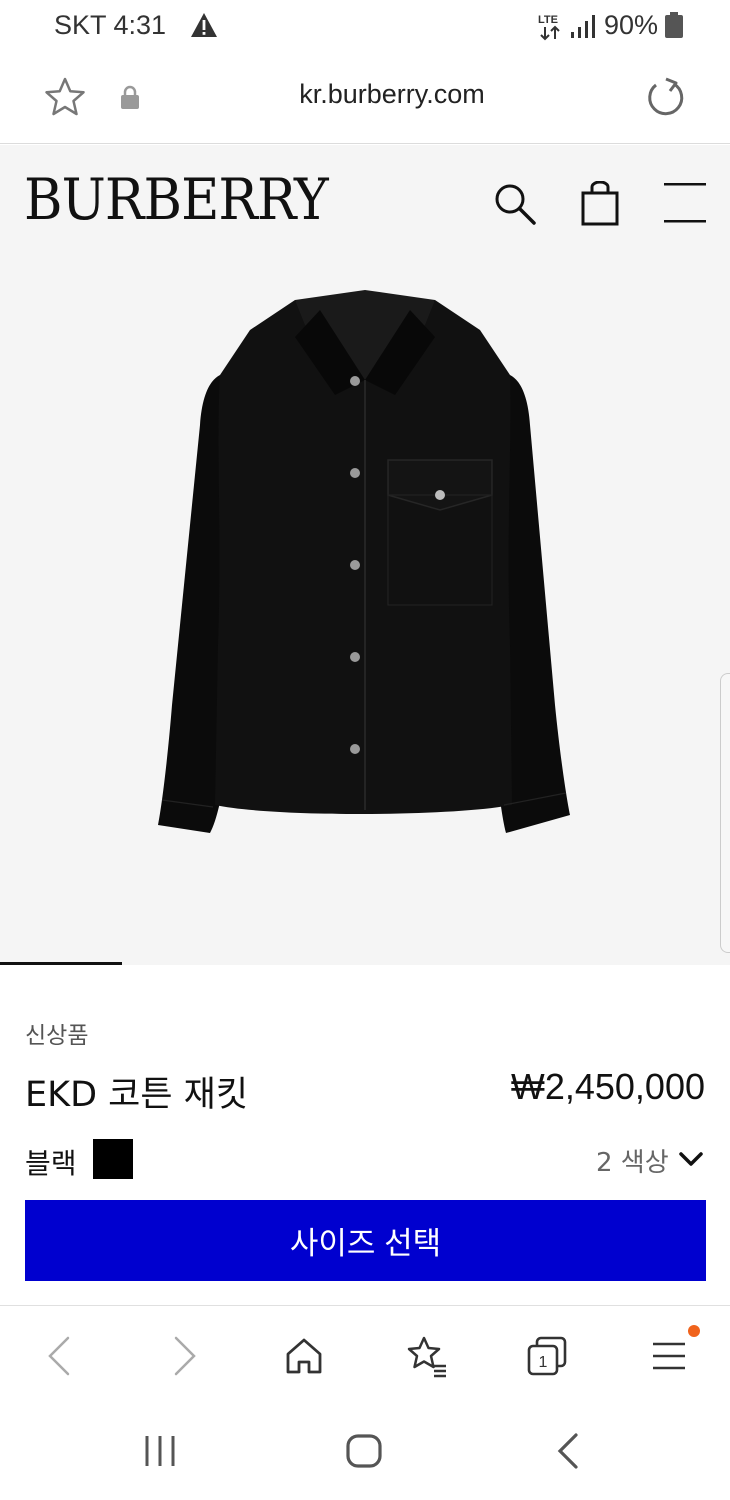 The height and width of the screenshot is (1500, 730). What do you see at coordinates (607, 1086) in the screenshot?
I see `product-price: ₩2,450,000` at bounding box center [607, 1086].